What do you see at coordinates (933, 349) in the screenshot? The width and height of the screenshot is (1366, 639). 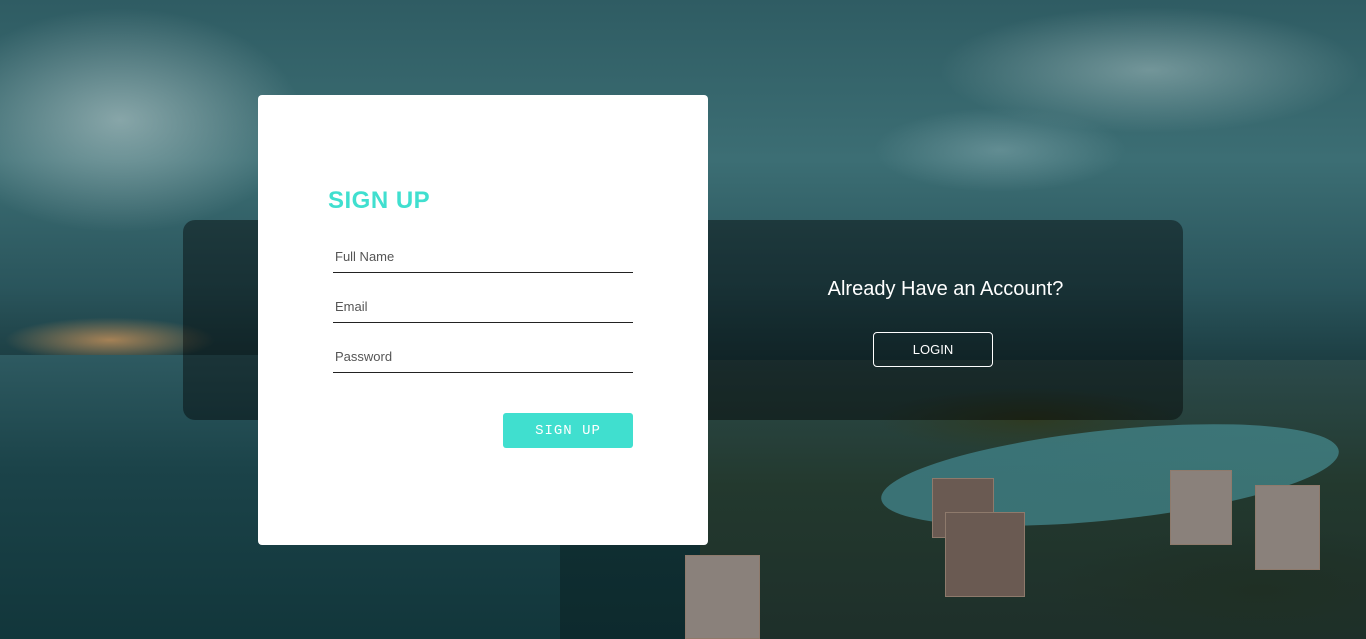 I see `login-button: LOGIN` at bounding box center [933, 349].